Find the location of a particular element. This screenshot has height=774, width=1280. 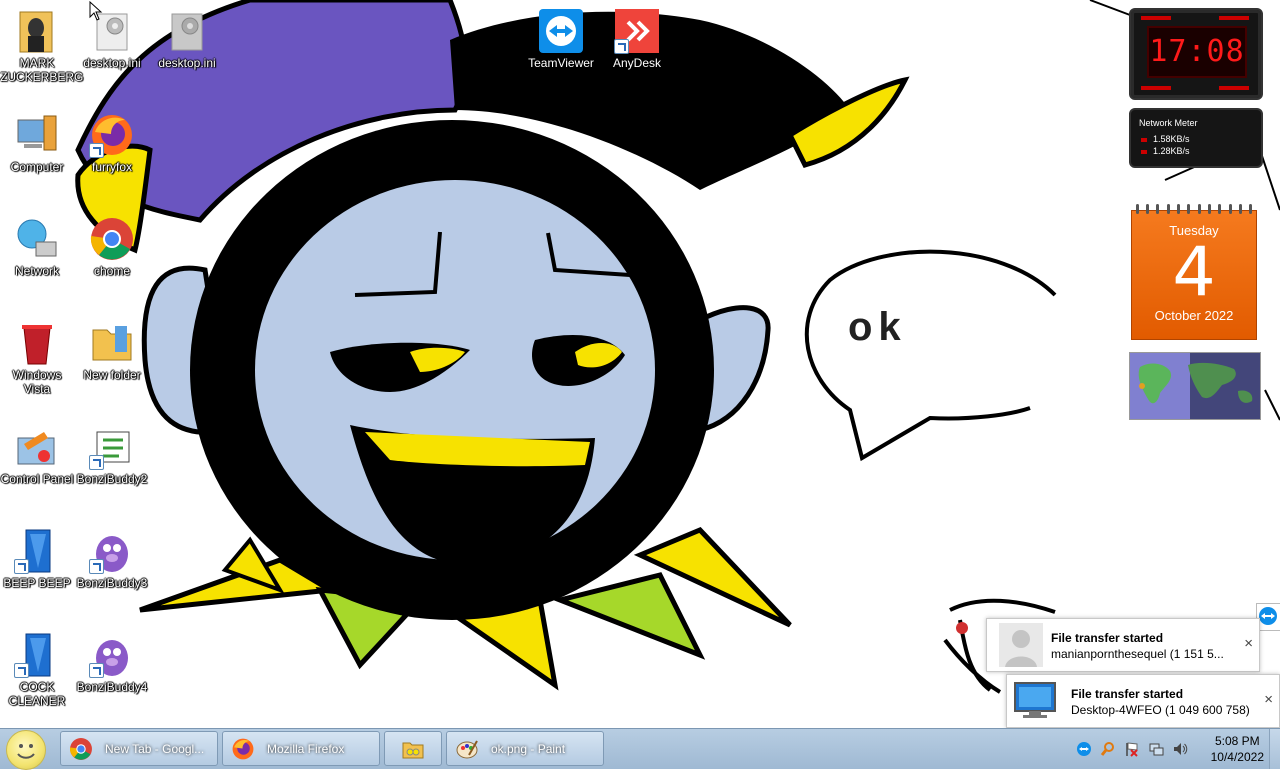

desktop-icon-anydesk: AnyDesk is located at coordinates (637, 39).